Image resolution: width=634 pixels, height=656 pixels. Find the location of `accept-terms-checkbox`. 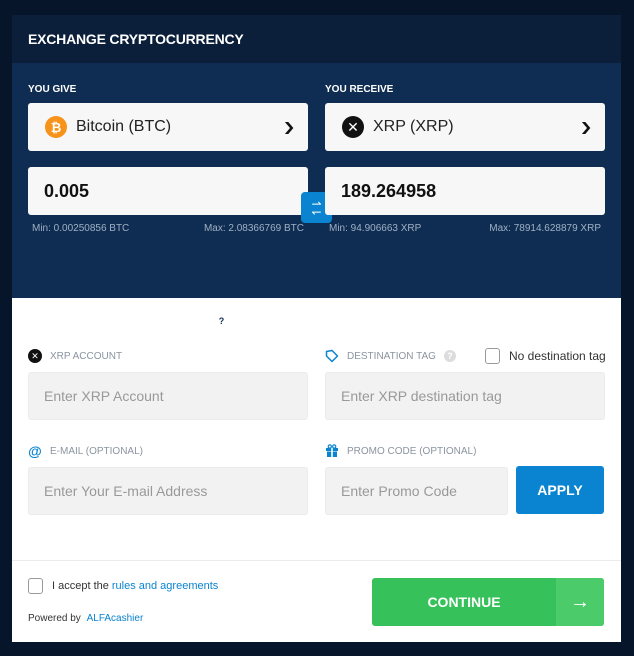

accept-terms-checkbox is located at coordinates (35, 586).